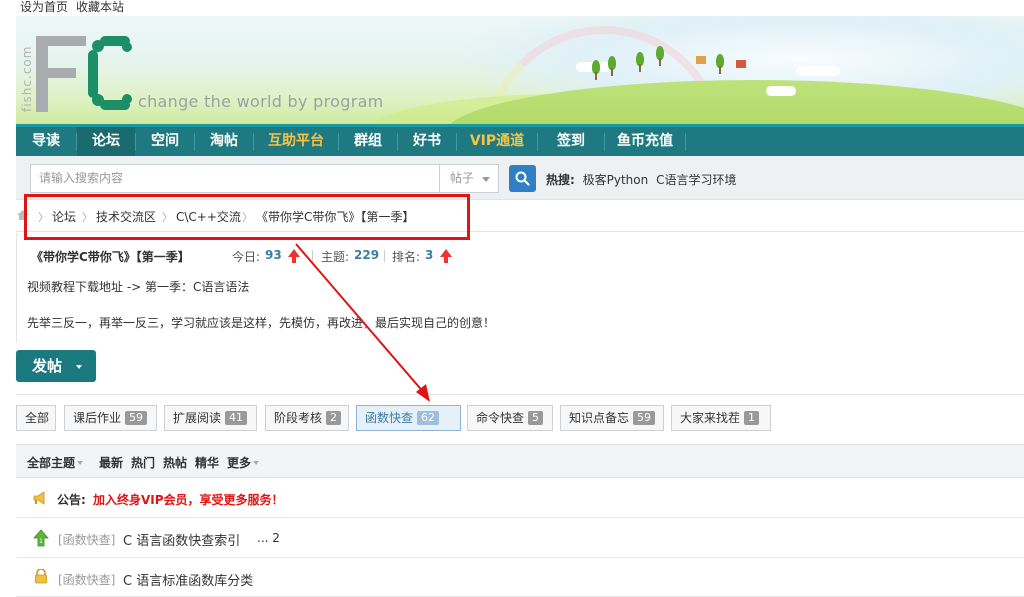 The image size is (1024, 597). What do you see at coordinates (188, 499) in the screenshot?
I see `notice-link: 加入终身VIP会员，享受更多服务！` at bounding box center [188, 499].